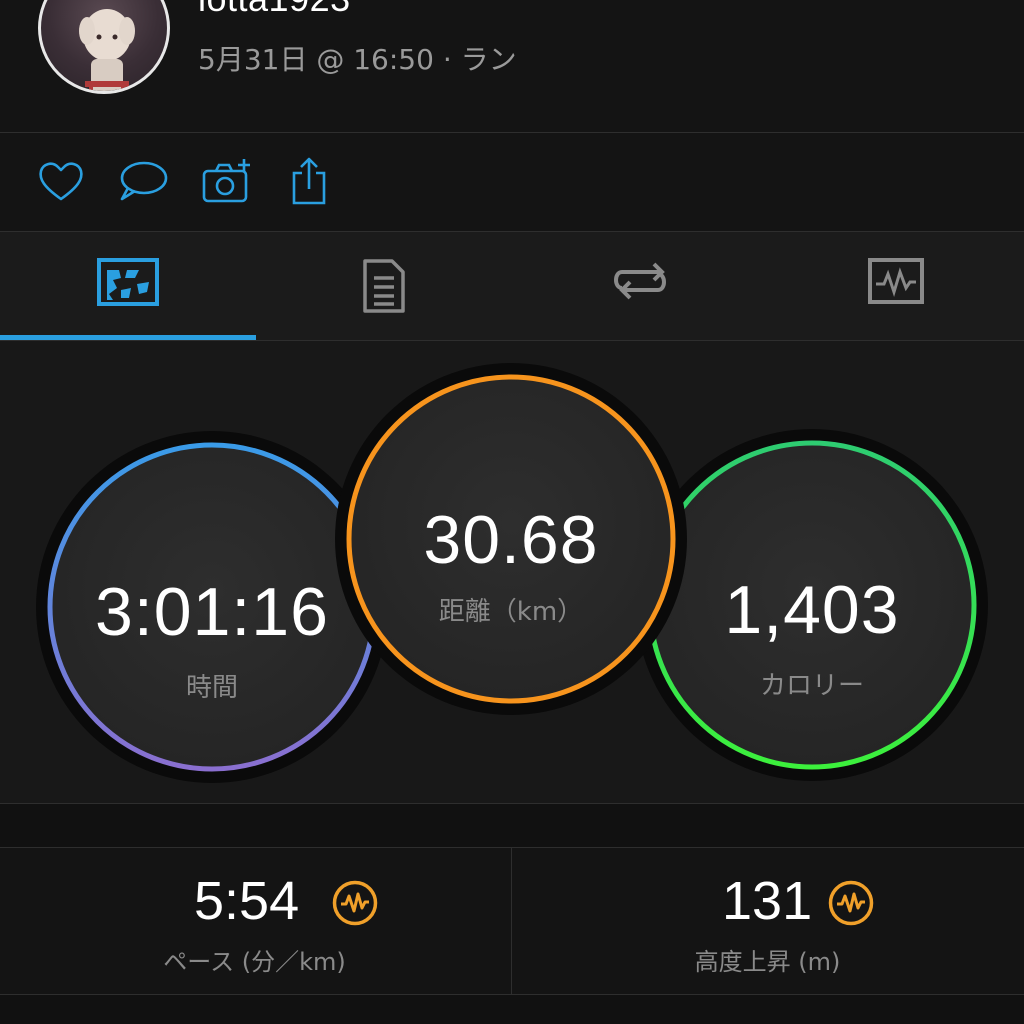 This screenshot has height=1024, width=1024. I want to click on map-icon, so click(128, 282).